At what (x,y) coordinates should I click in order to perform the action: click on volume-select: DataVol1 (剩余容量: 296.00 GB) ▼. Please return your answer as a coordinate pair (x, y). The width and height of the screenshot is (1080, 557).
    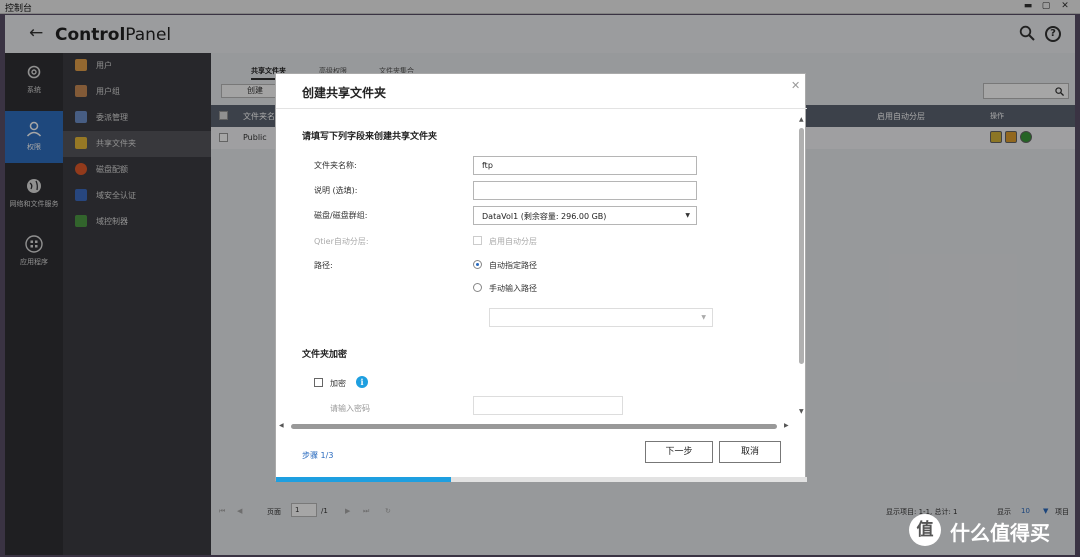
    Looking at the image, I should click on (585, 215).